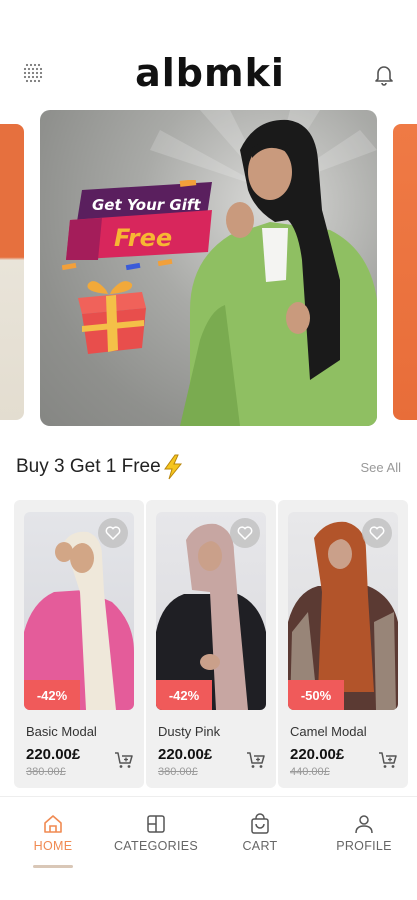 The image size is (417, 900). What do you see at coordinates (328, 731) in the screenshot?
I see `product-name: Camel Modal` at bounding box center [328, 731].